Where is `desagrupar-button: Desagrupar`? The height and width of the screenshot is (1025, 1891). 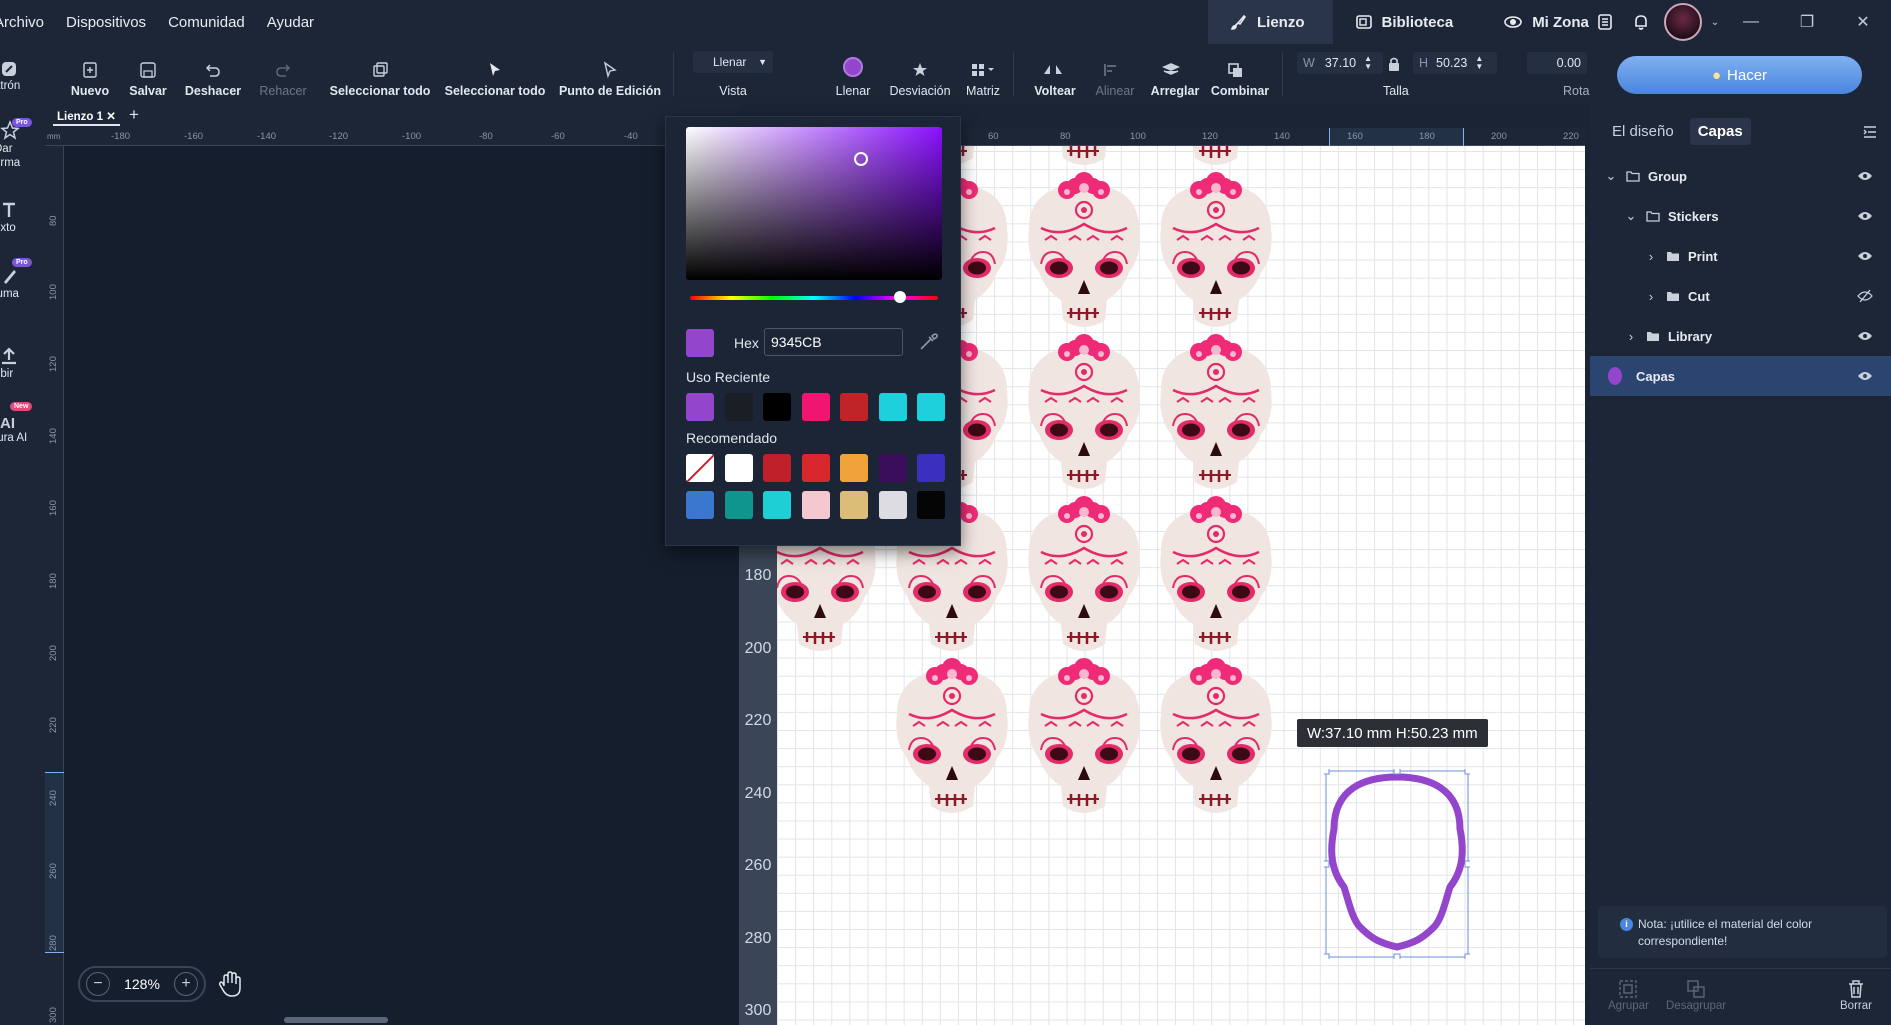
desagrupar-button: Desagrupar is located at coordinates (1696, 995).